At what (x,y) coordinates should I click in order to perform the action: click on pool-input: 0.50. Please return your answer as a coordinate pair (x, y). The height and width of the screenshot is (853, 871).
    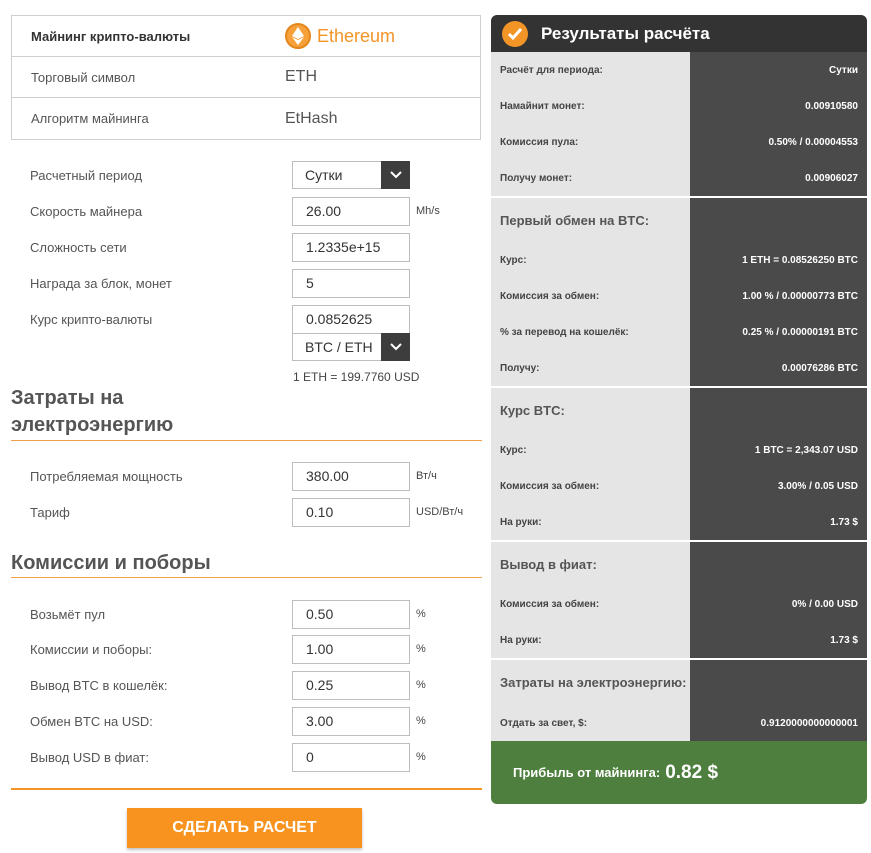
    Looking at the image, I should click on (351, 614).